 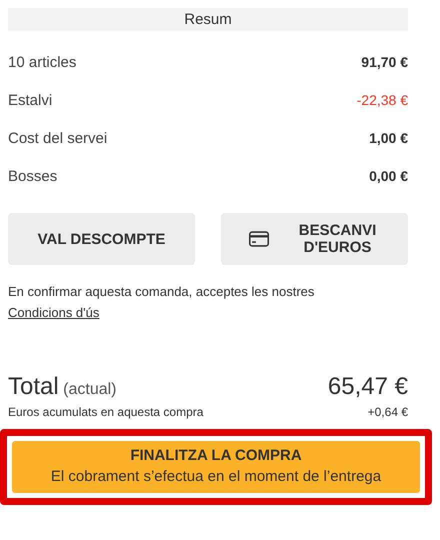 What do you see at coordinates (382, 100) in the screenshot?
I see `line-amount: -22,38 €` at bounding box center [382, 100].